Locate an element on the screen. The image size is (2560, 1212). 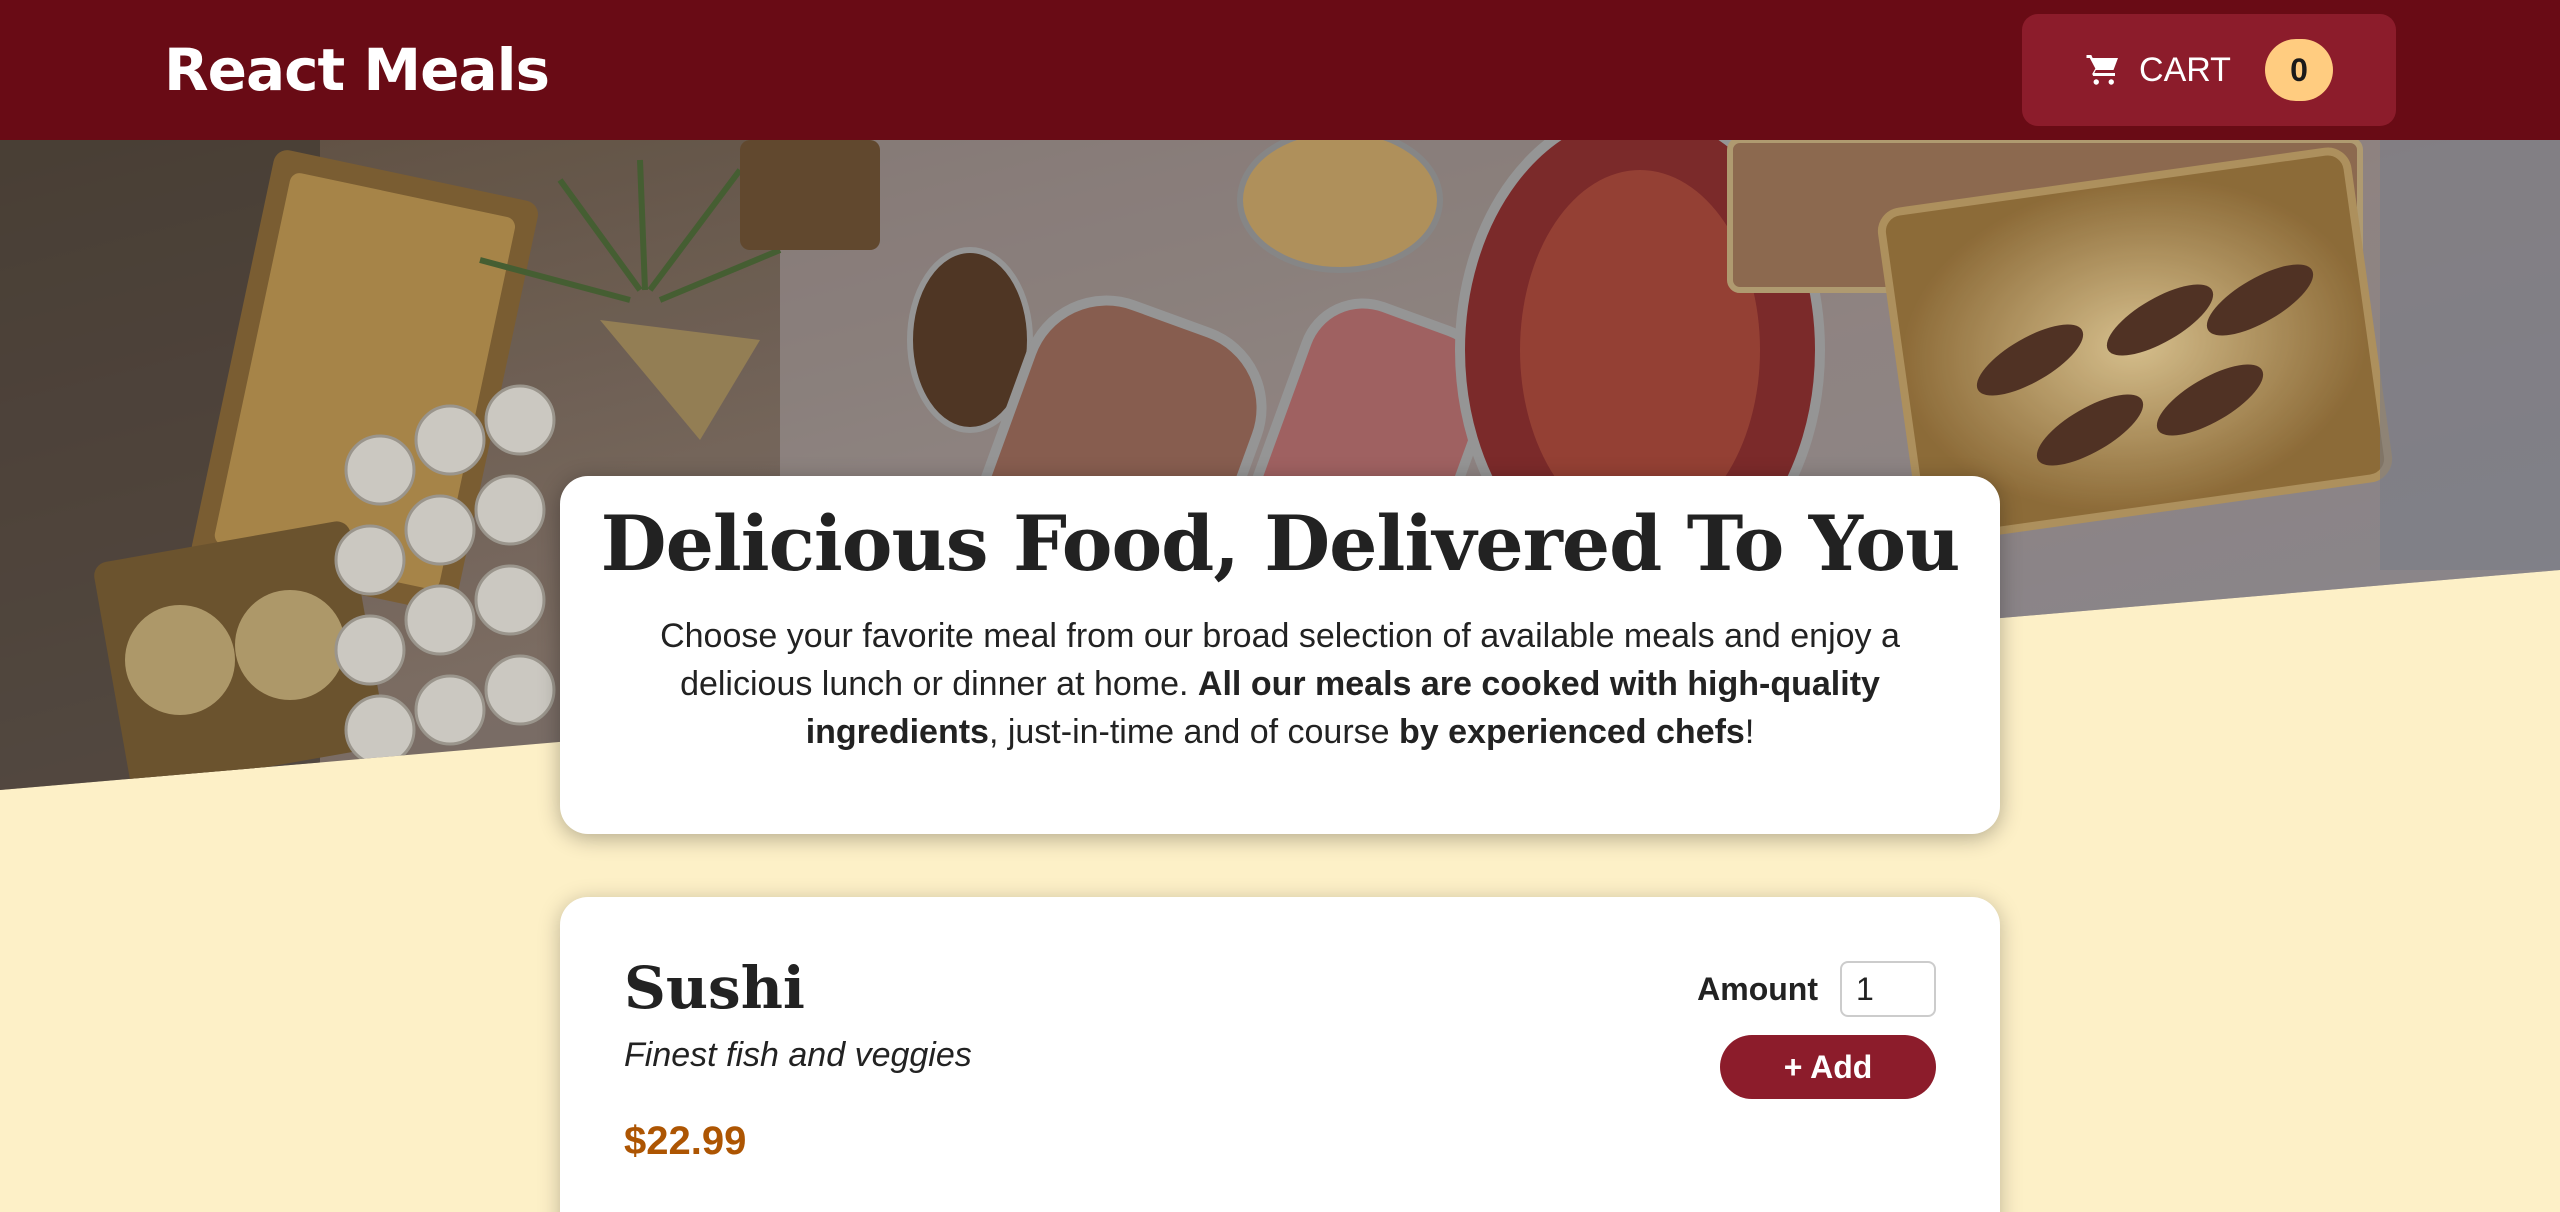
amount-label: Amount is located at coordinates (1757, 988).